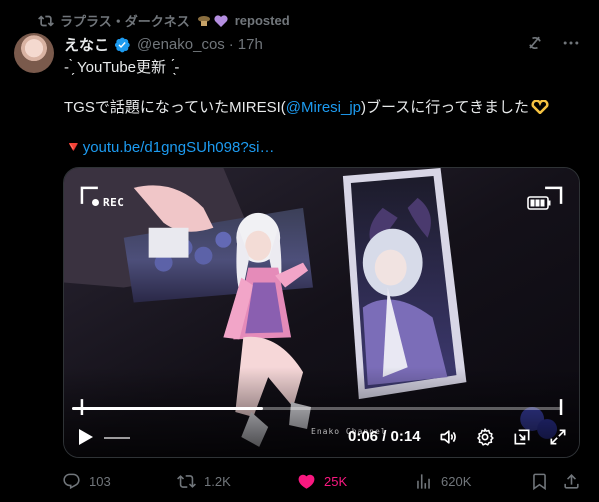 The height and width of the screenshot is (502, 599). Describe the element at coordinates (181, 44) in the screenshot. I see `author-handle: @enako_cos` at that location.